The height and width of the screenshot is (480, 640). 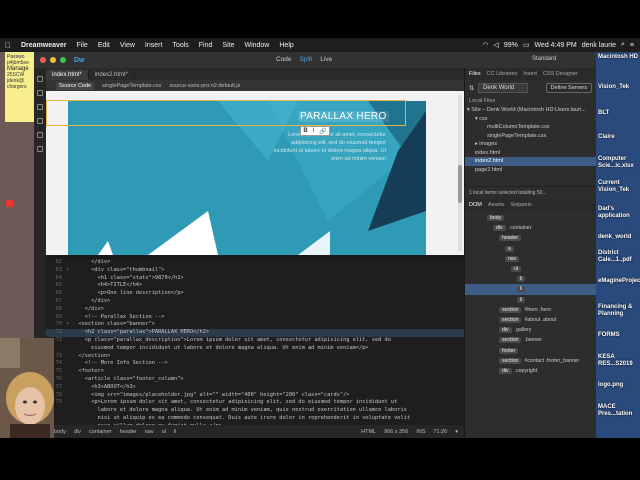 I want to click on dom-tag: footer, so click(x=509, y=350).